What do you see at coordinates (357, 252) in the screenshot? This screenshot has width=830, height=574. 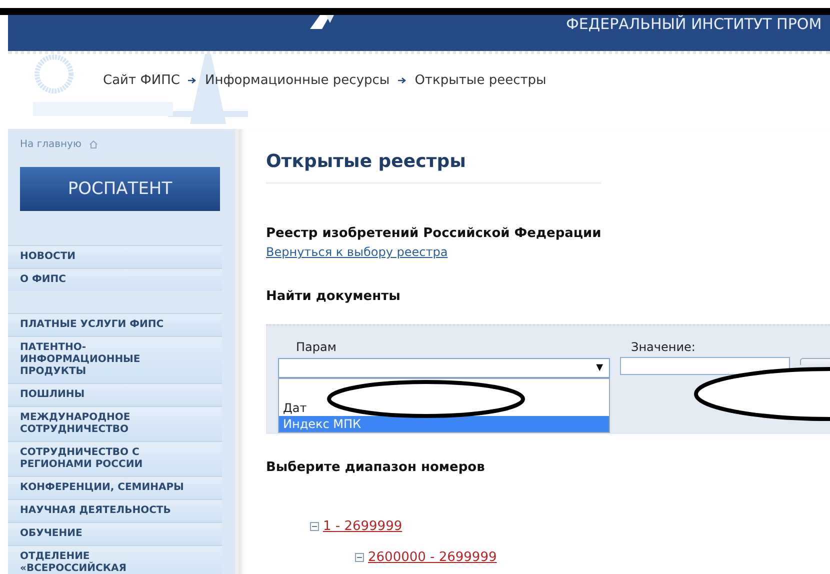 I see `back-link: Вернуться к выбору реестра` at bounding box center [357, 252].